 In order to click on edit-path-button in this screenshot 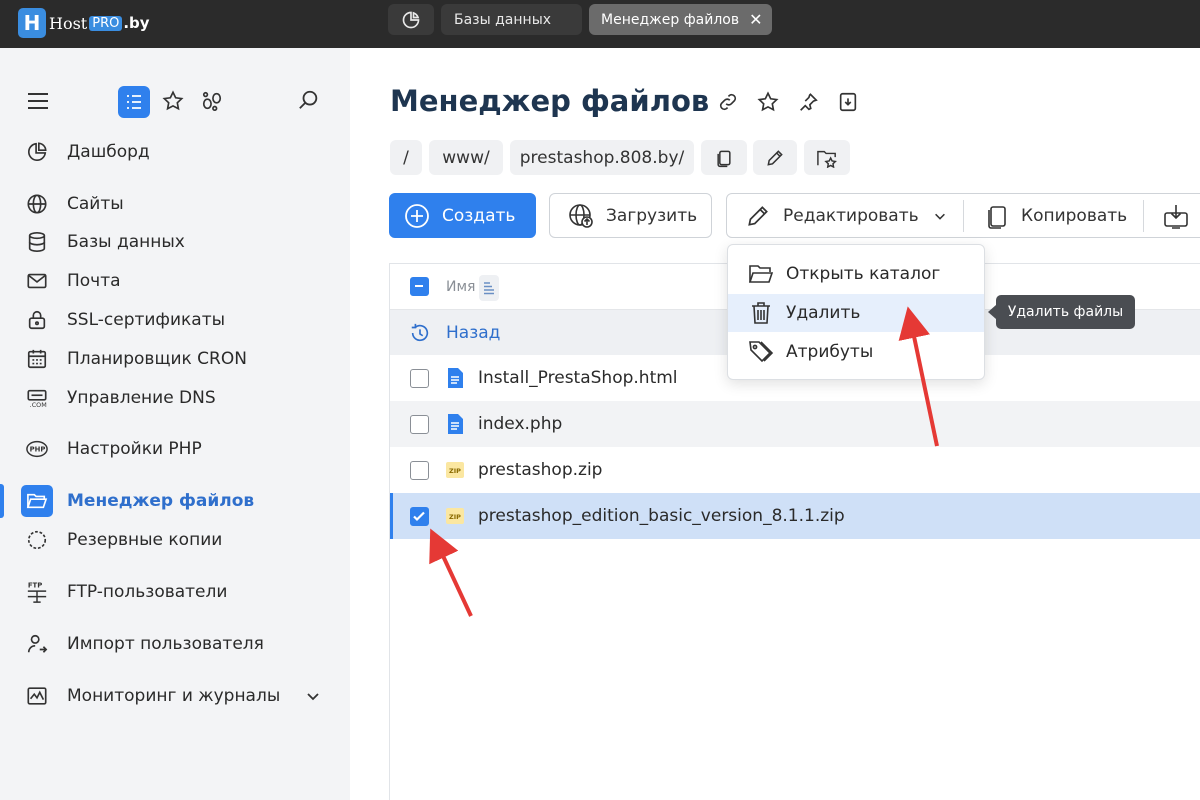, I will do `click(775, 157)`.